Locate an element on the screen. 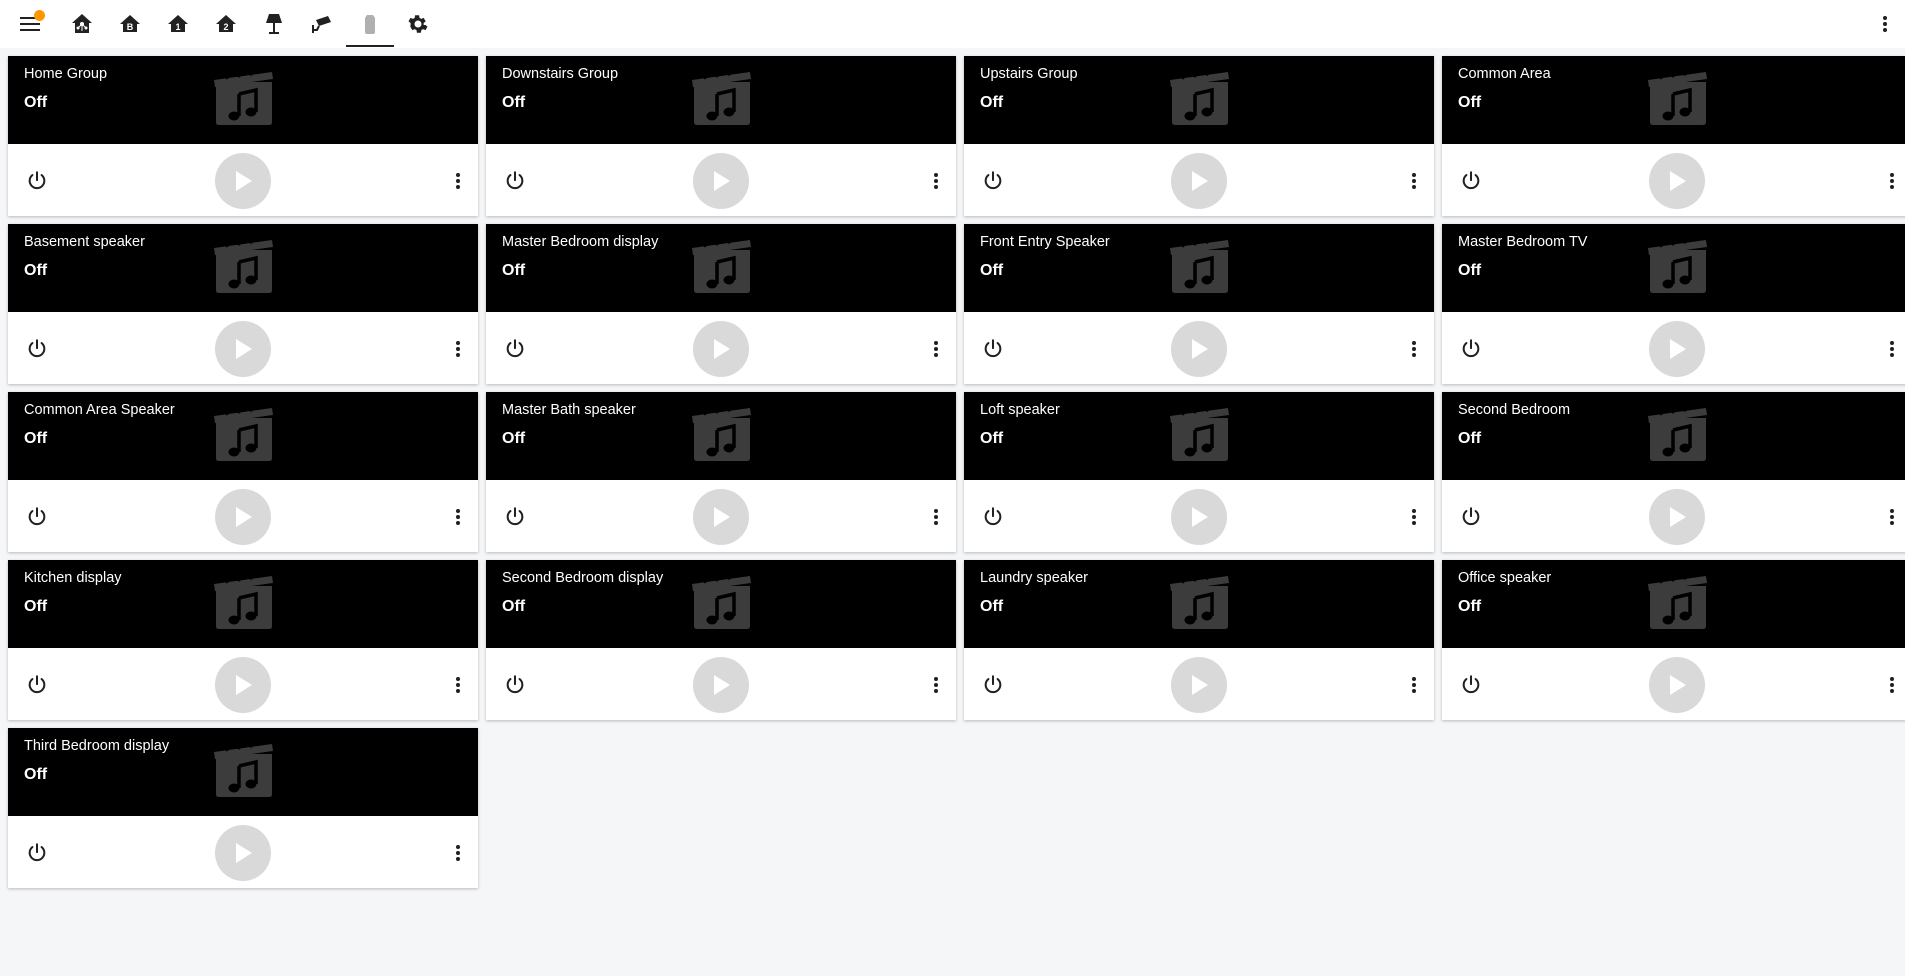 Image resolution: width=1905 pixels, height=976 pixels. media-player-name: Downstairs Group is located at coordinates (560, 74).